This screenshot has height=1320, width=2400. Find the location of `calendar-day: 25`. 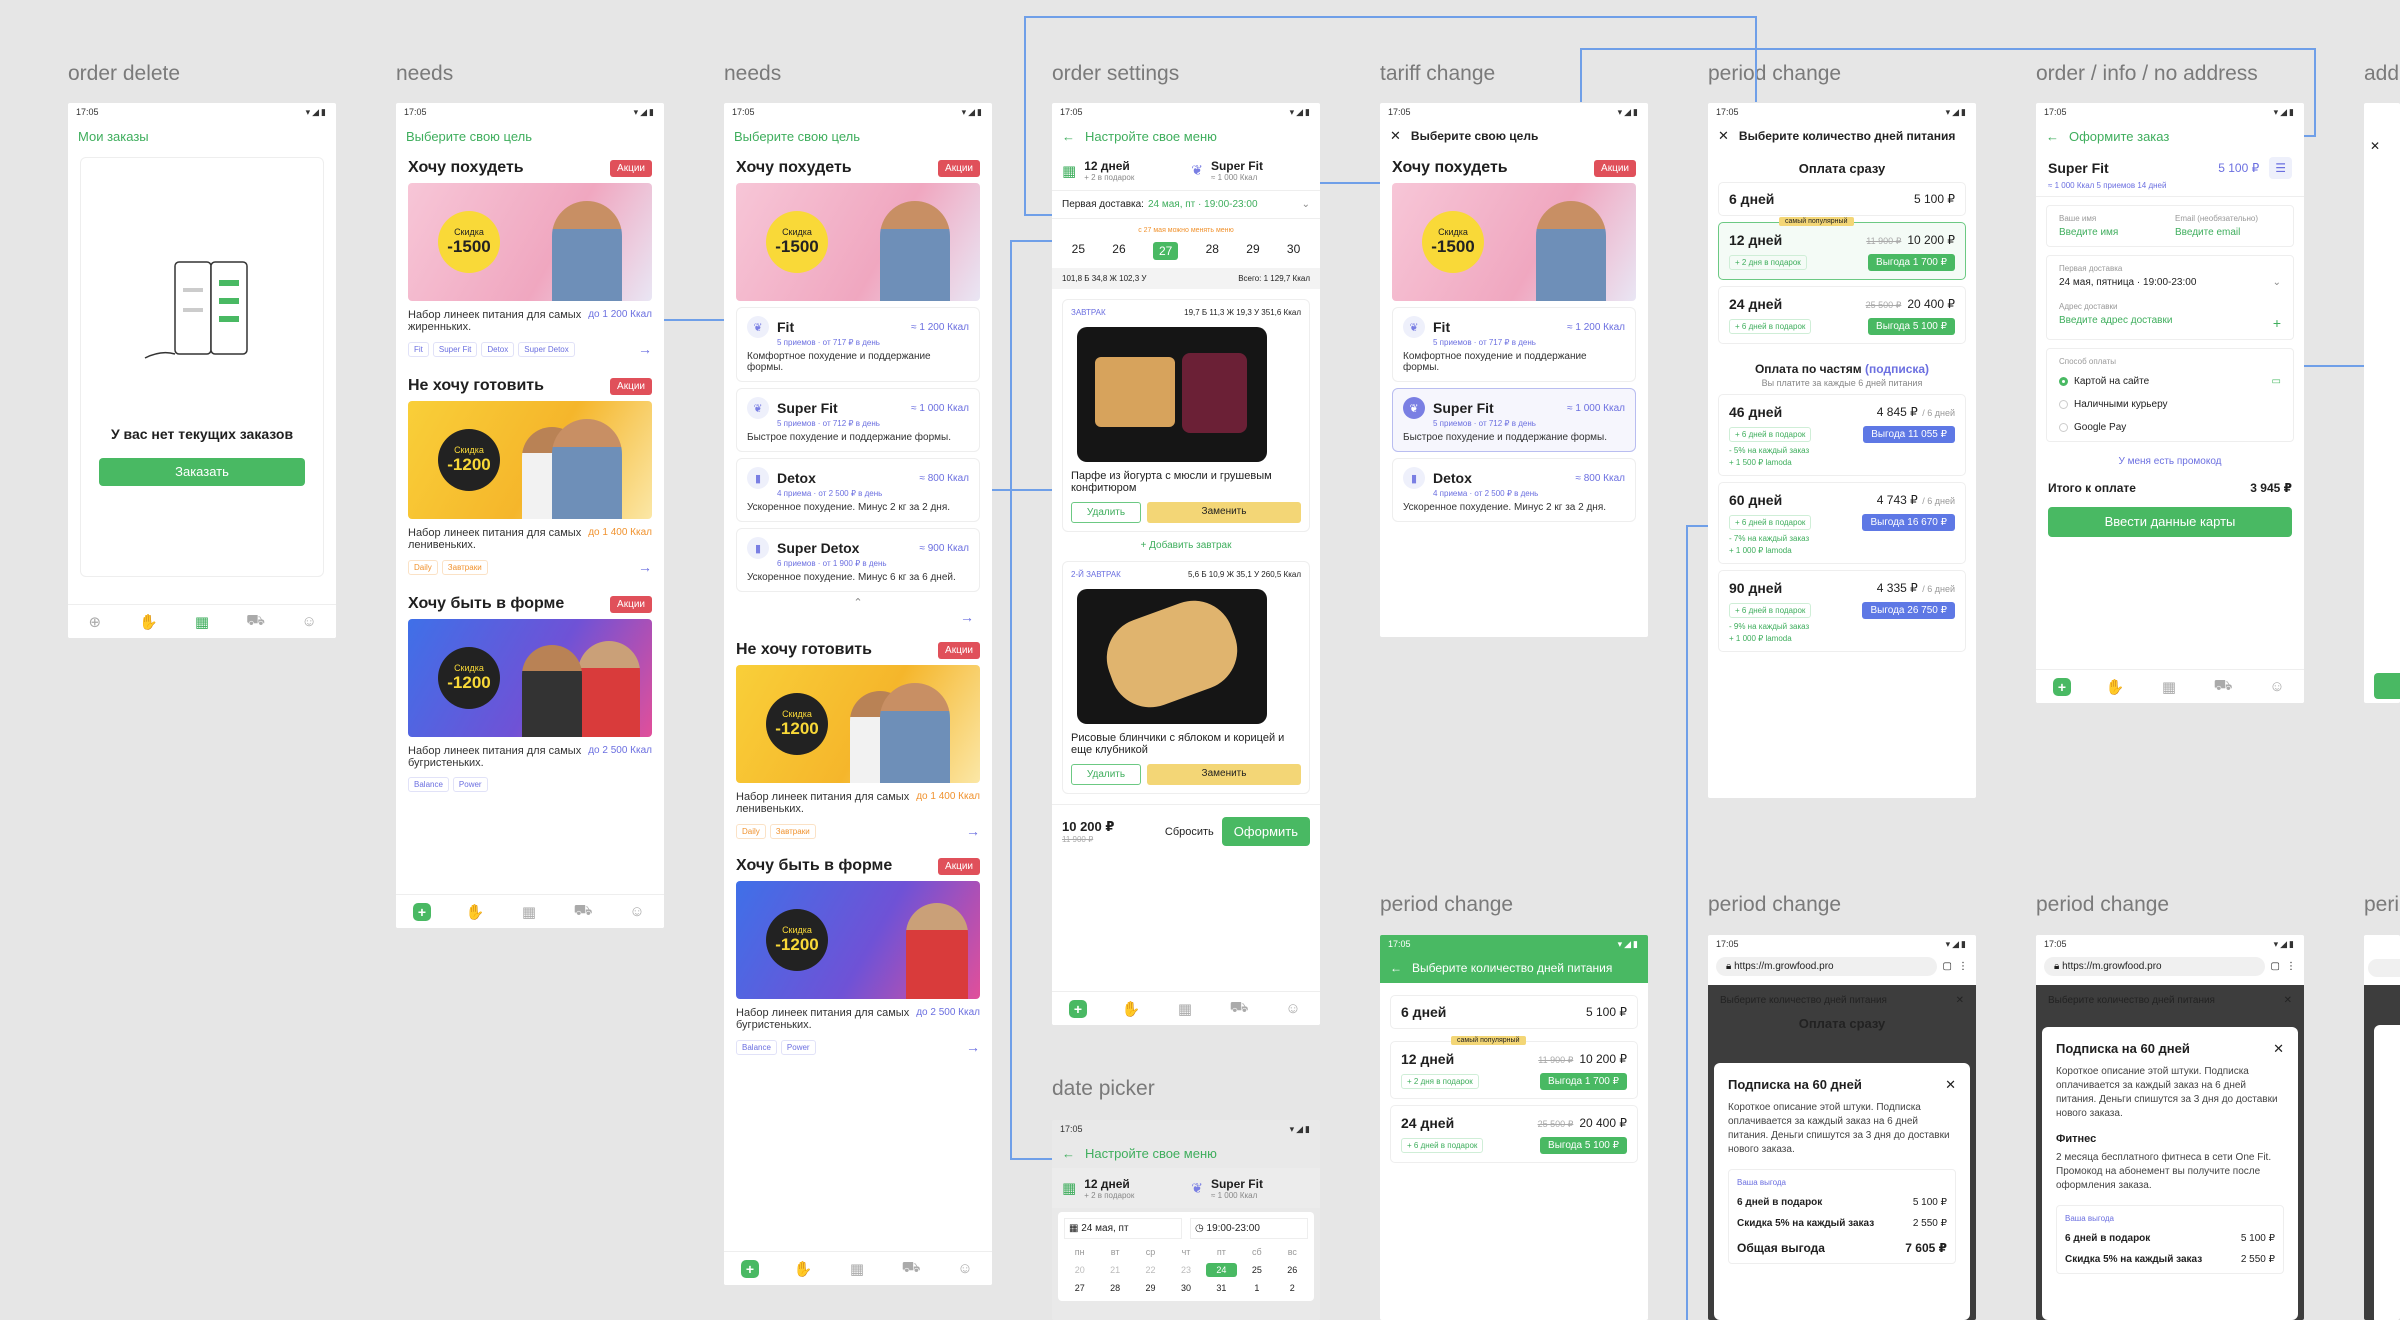

calendar-day: 25 is located at coordinates (1256, 1270).